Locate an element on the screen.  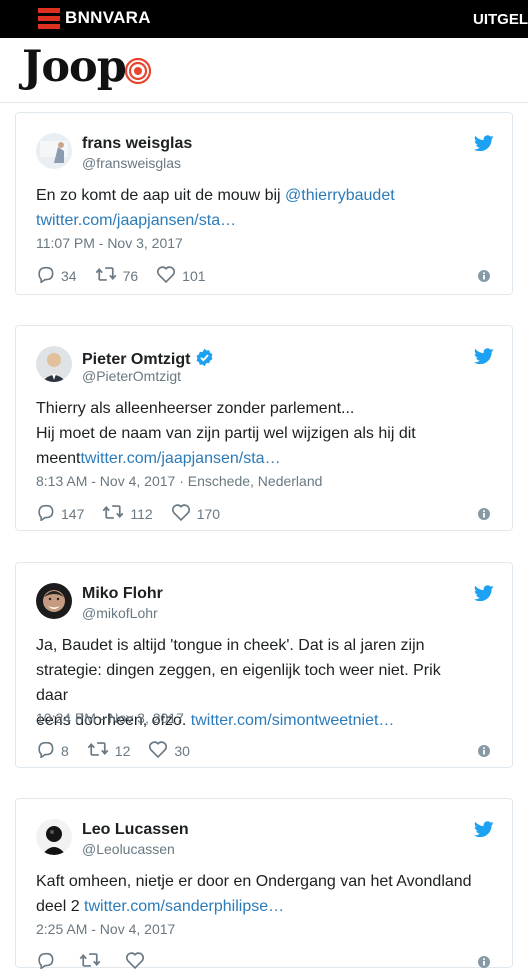
author-name-row: Miko Flohr is located at coordinates (122, 594).